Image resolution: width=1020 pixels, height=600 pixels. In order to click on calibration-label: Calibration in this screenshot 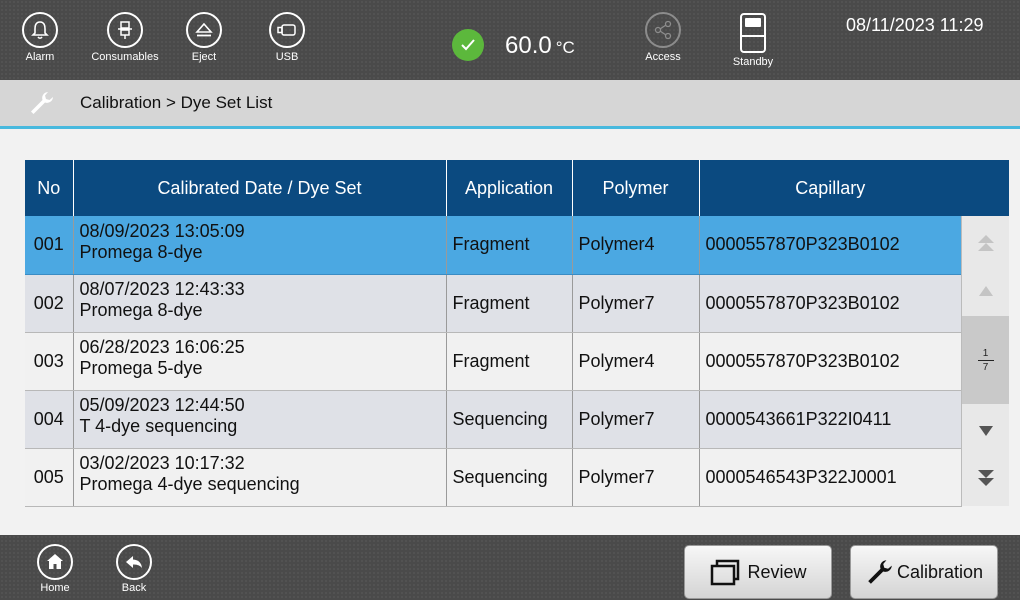, I will do `click(940, 571)`.